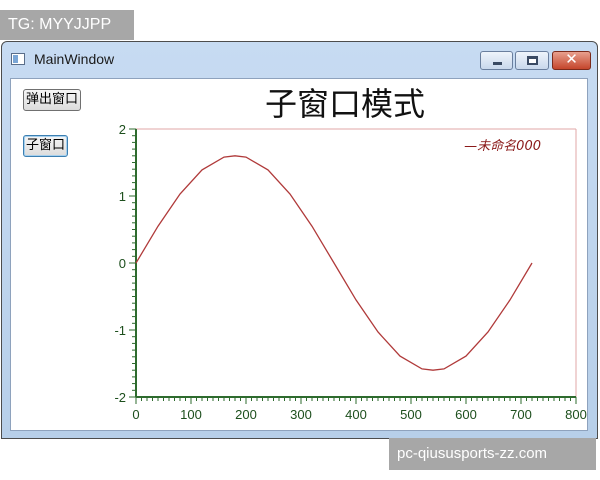 This screenshot has width=600, height=480. I want to click on window-title: MainWindow, so click(74, 59).